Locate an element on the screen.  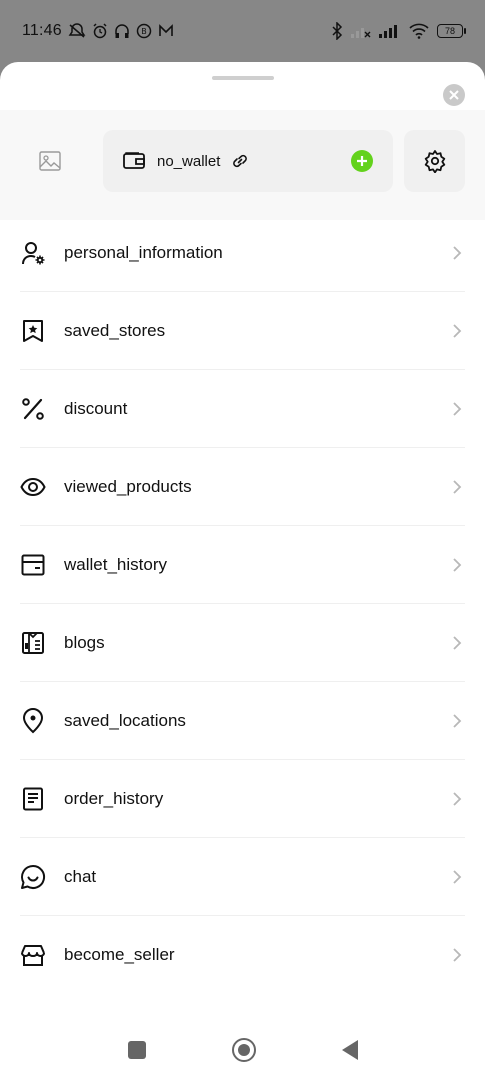
menu-item-viewed-products: viewed_products is located at coordinates (242, 487).